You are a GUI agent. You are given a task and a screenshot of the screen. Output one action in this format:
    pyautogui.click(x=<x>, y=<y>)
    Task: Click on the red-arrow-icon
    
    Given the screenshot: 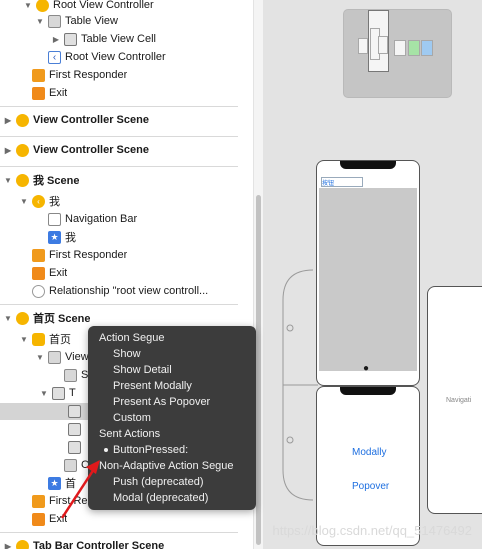 What is the action you would take?
    pyautogui.click(x=80, y=489)
    